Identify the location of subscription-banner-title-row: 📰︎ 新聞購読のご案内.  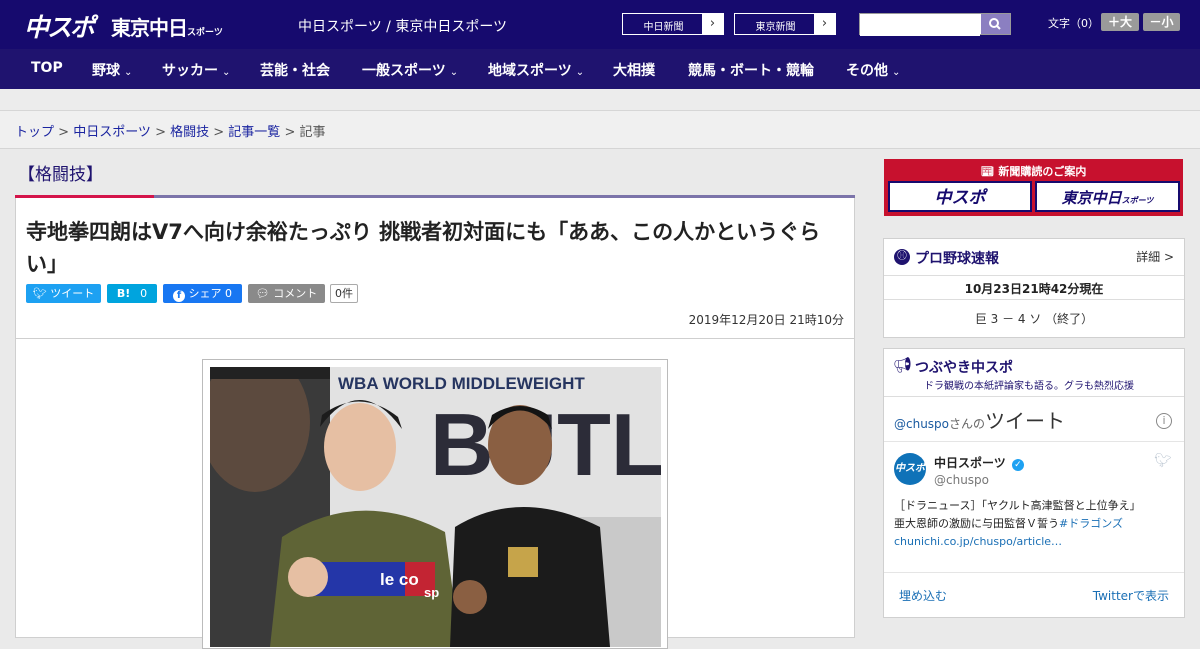
(1033, 171).